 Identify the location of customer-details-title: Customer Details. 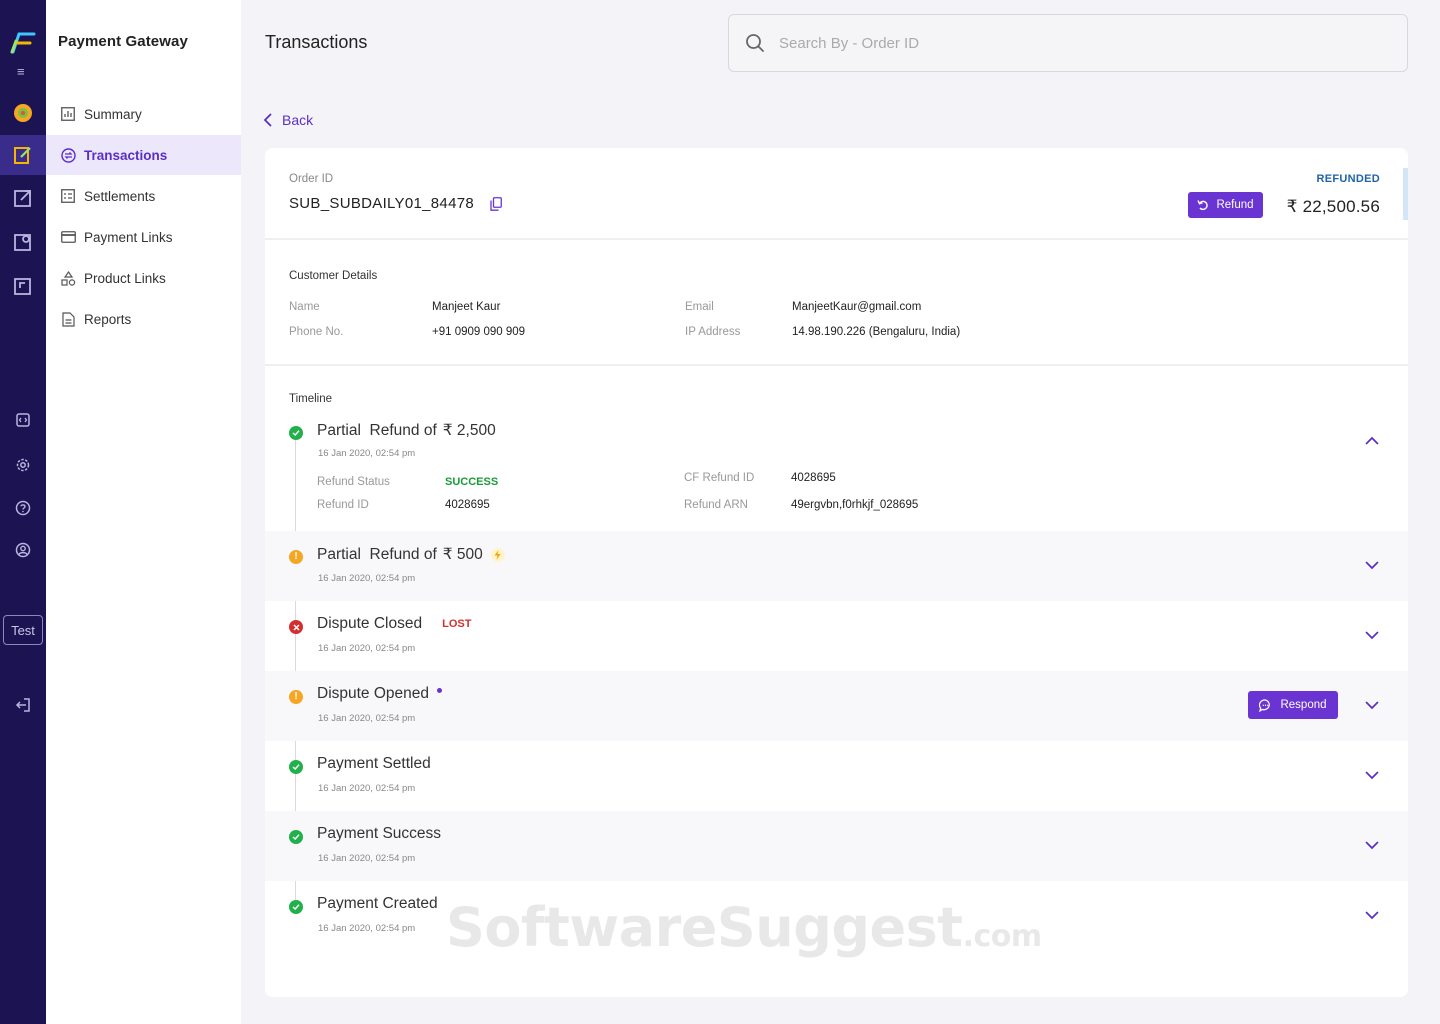
(333, 276).